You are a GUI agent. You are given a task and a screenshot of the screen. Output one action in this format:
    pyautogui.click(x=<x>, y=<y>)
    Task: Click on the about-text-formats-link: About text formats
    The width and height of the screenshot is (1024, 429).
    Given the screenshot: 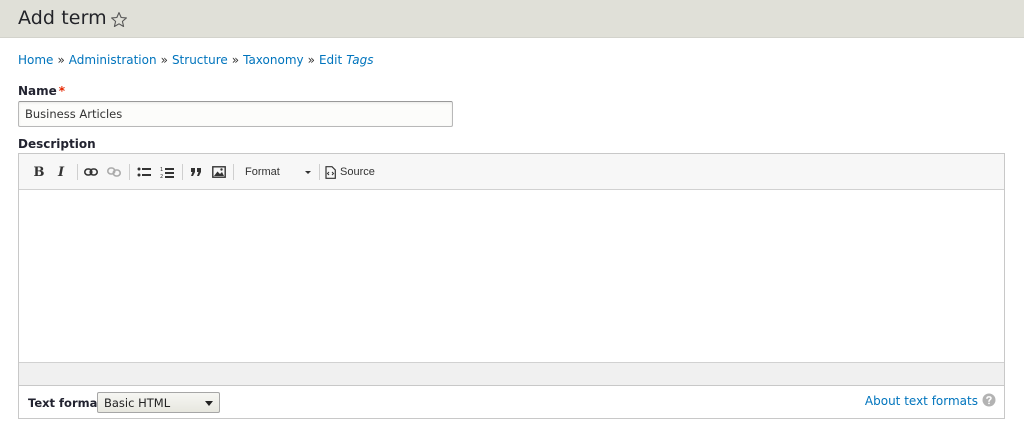 What is the action you would take?
    pyautogui.click(x=921, y=401)
    